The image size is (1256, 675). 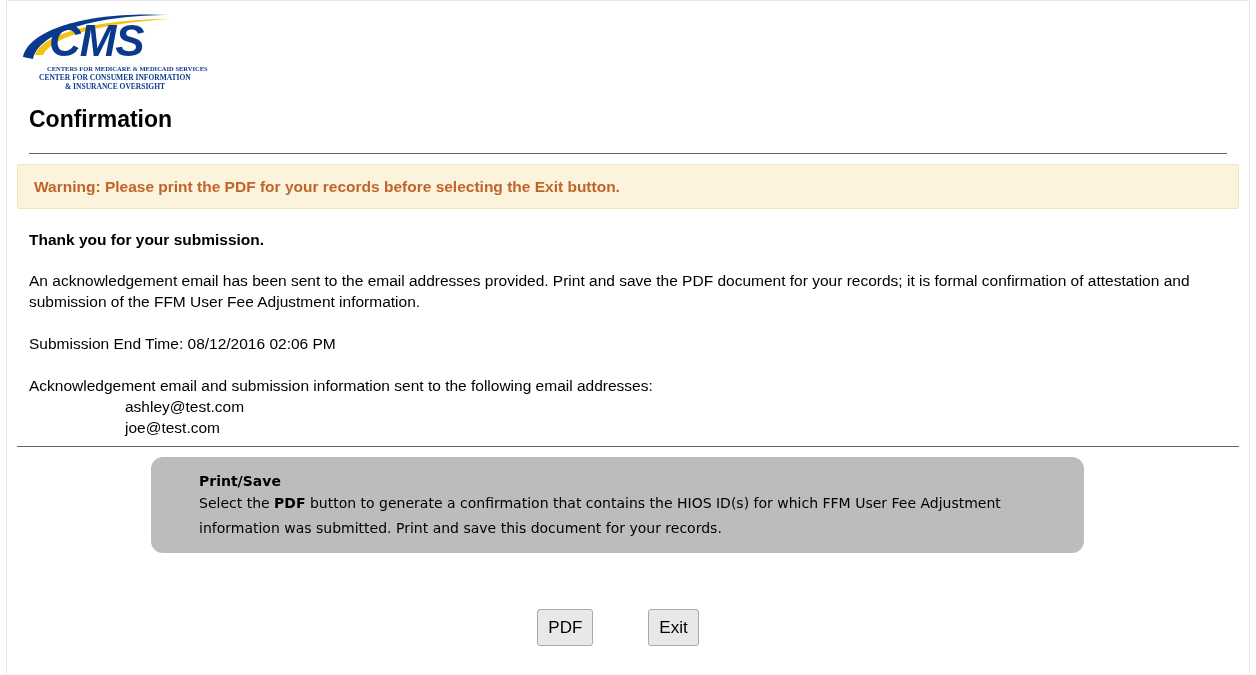 I want to click on email-address: joe@test.com, so click(x=172, y=428).